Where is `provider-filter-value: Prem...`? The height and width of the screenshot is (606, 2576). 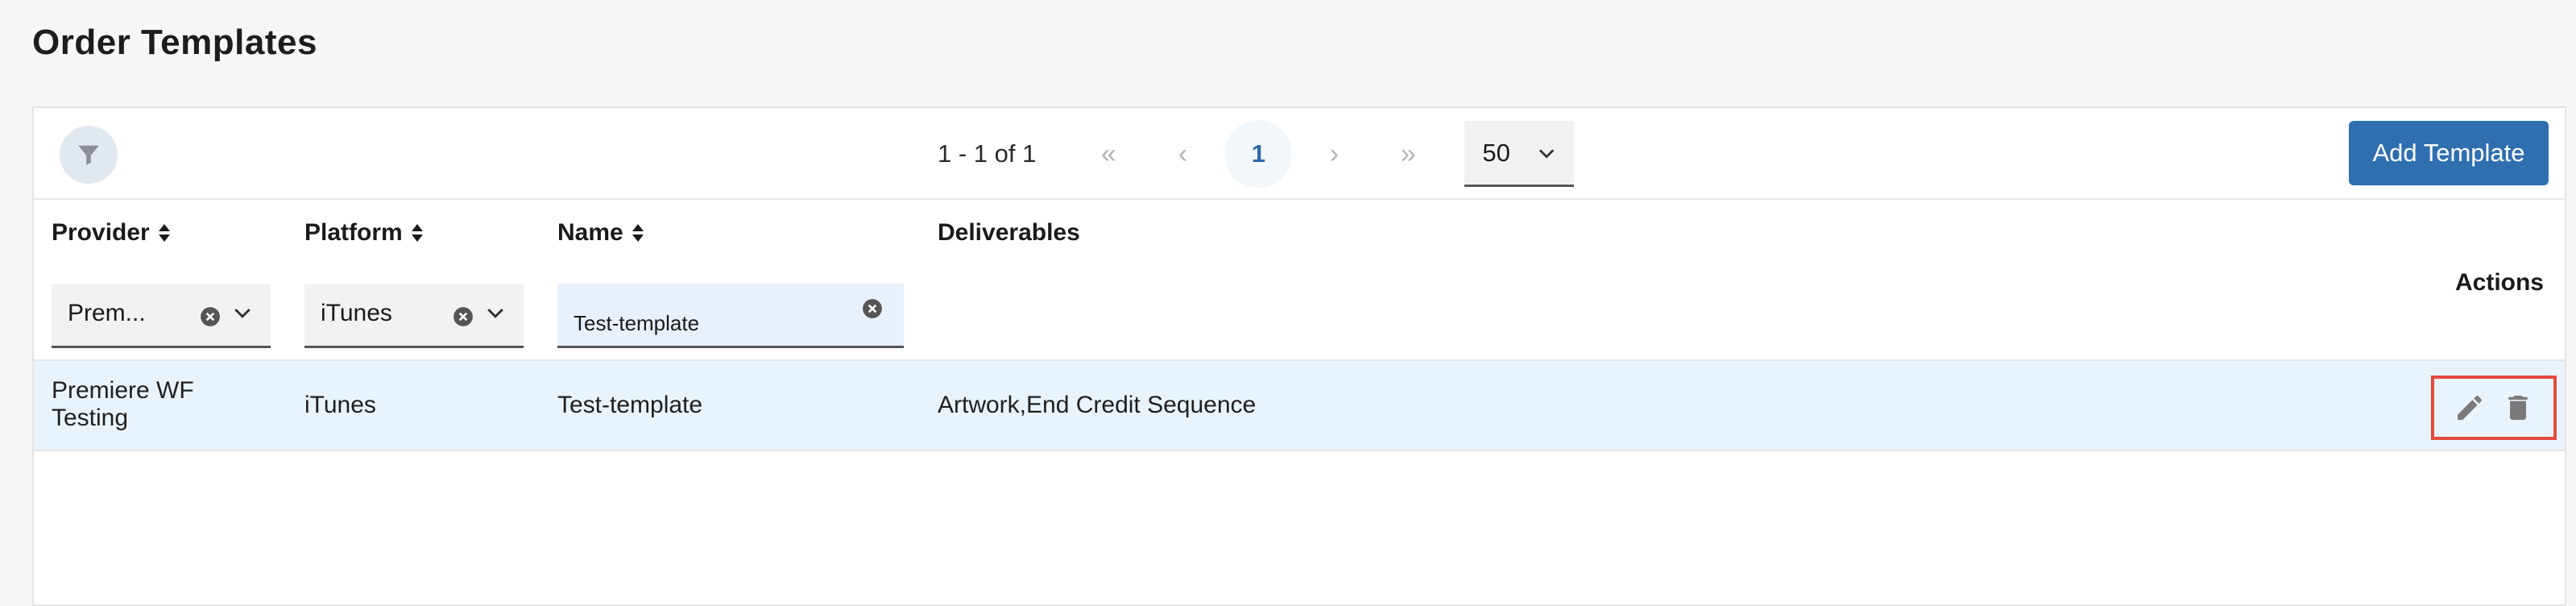 provider-filter-value: Prem... is located at coordinates (107, 313).